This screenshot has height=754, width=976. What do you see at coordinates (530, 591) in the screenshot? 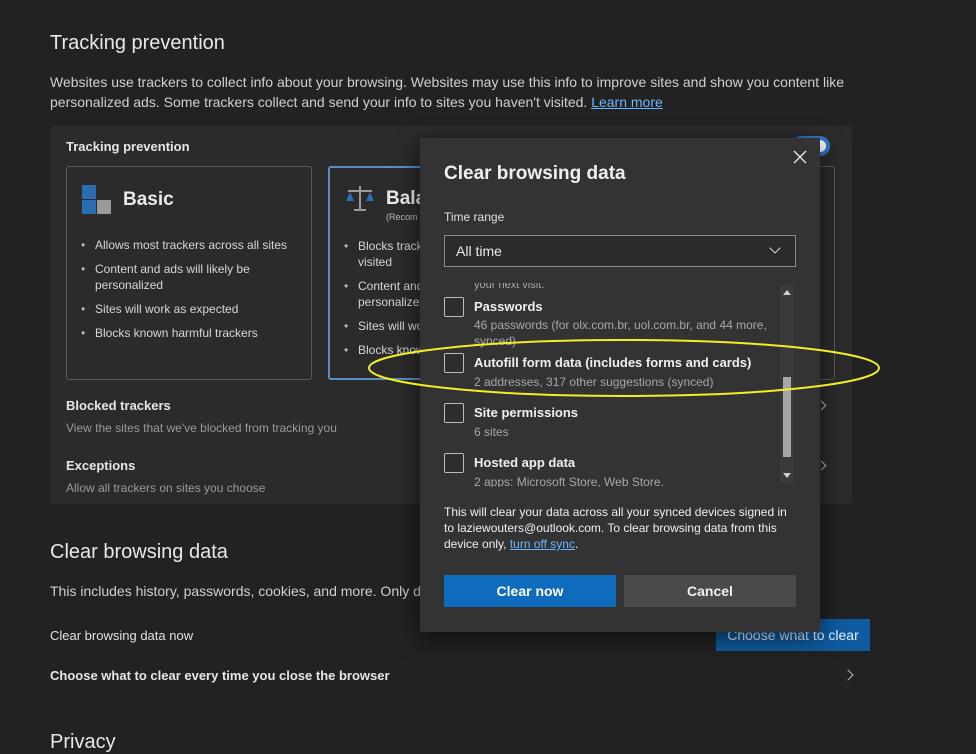
I see `clear-now-button: Clear now` at bounding box center [530, 591].